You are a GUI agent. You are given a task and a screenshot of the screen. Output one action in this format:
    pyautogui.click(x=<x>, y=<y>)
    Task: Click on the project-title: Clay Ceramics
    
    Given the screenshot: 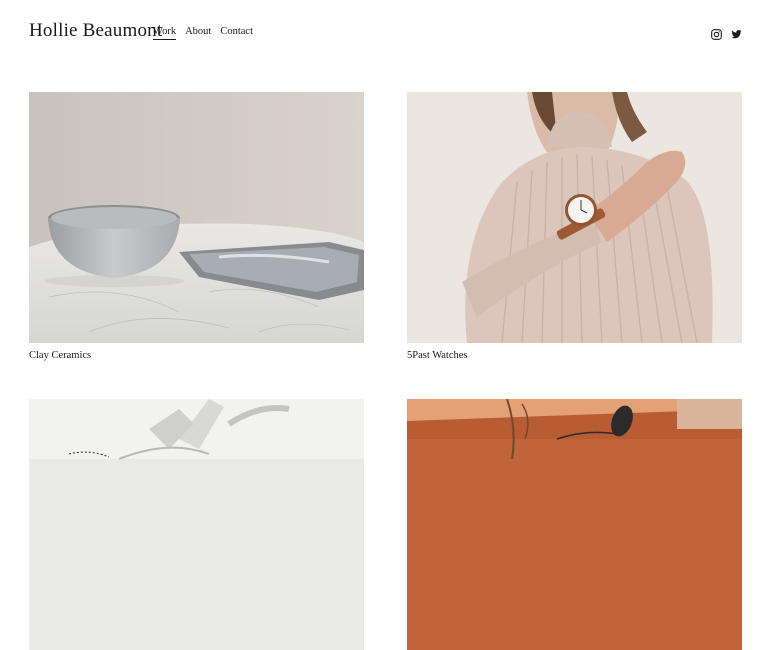 What is the action you would take?
    pyautogui.click(x=60, y=355)
    